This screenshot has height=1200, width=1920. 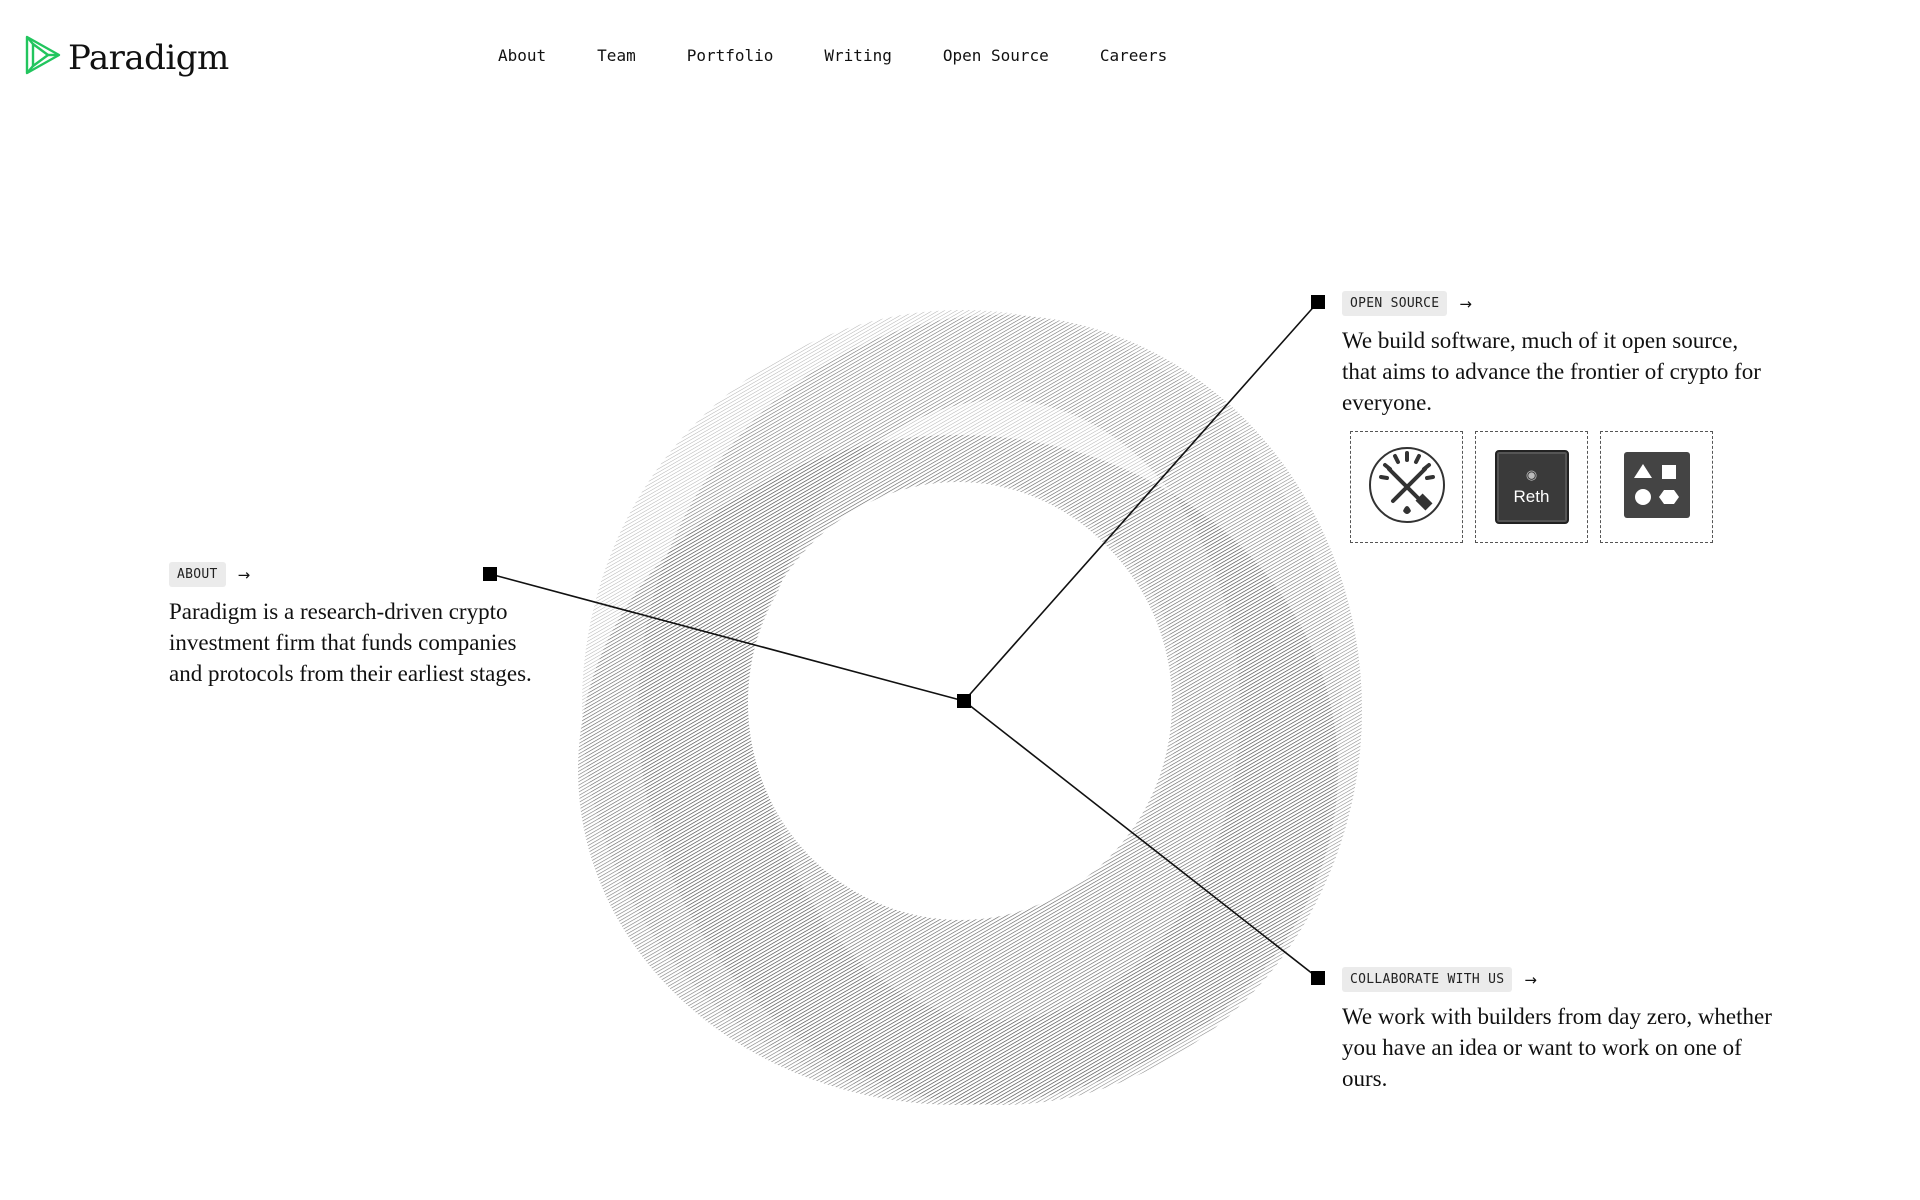 I want to click on collaborate-link: COLLABORATE WITH US →, so click(x=1439, y=979).